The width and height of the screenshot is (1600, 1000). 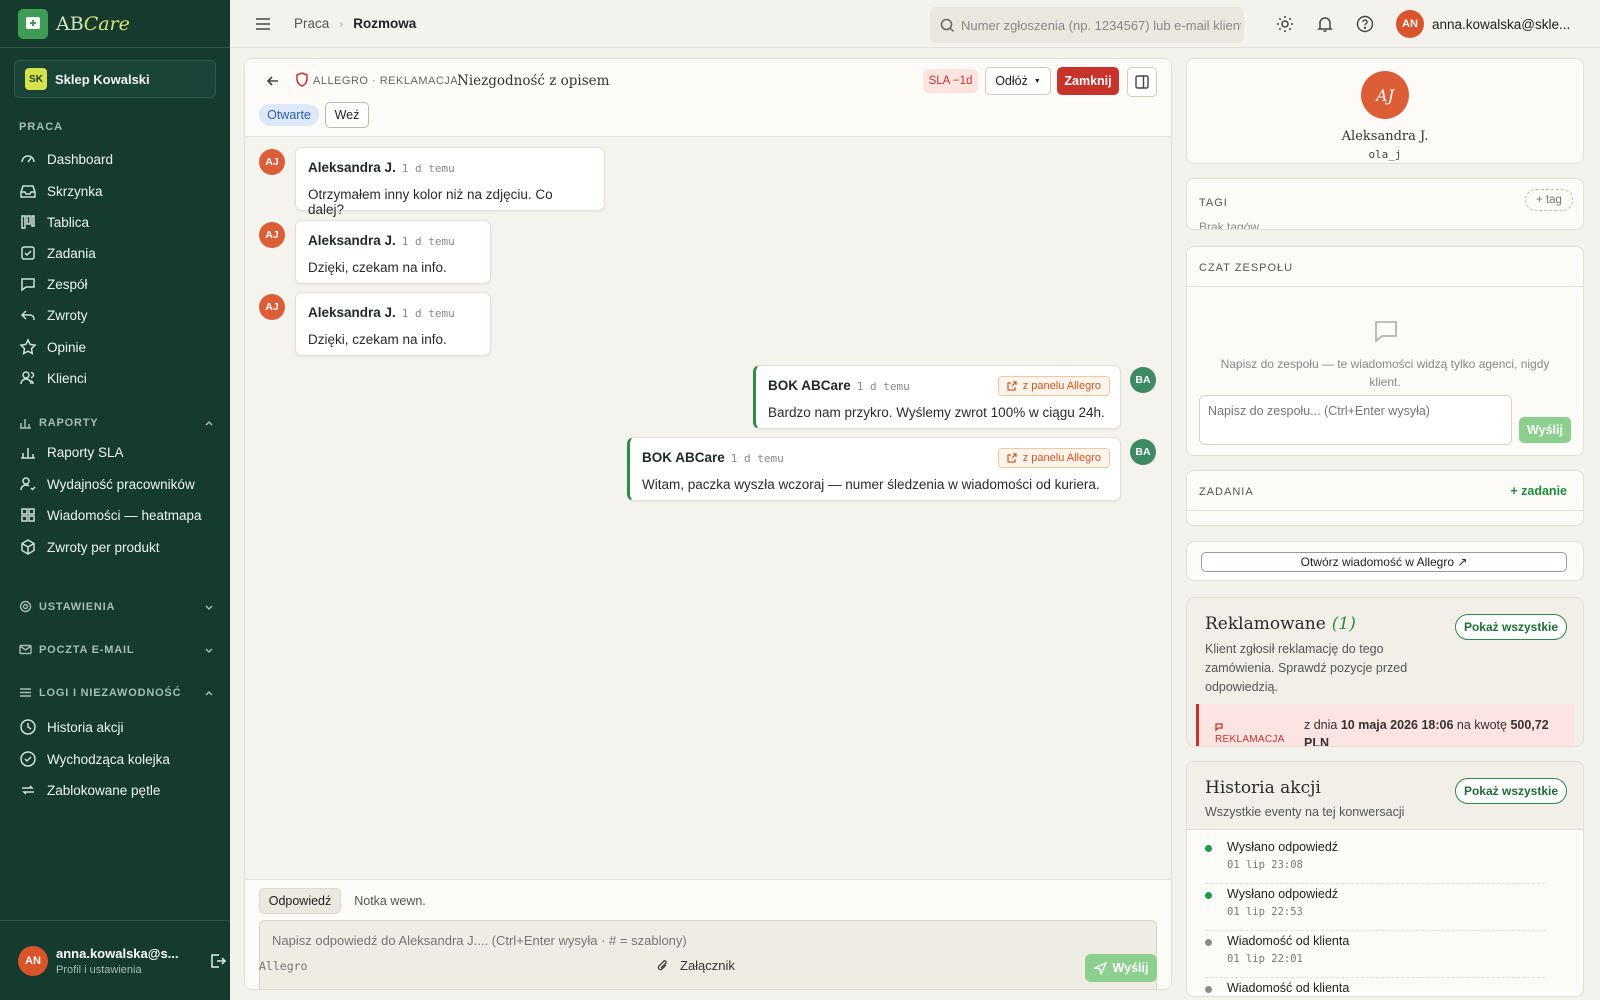 What do you see at coordinates (533, 81) in the screenshot?
I see `conversation-subject: Niezgodność z opisem` at bounding box center [533, 81].